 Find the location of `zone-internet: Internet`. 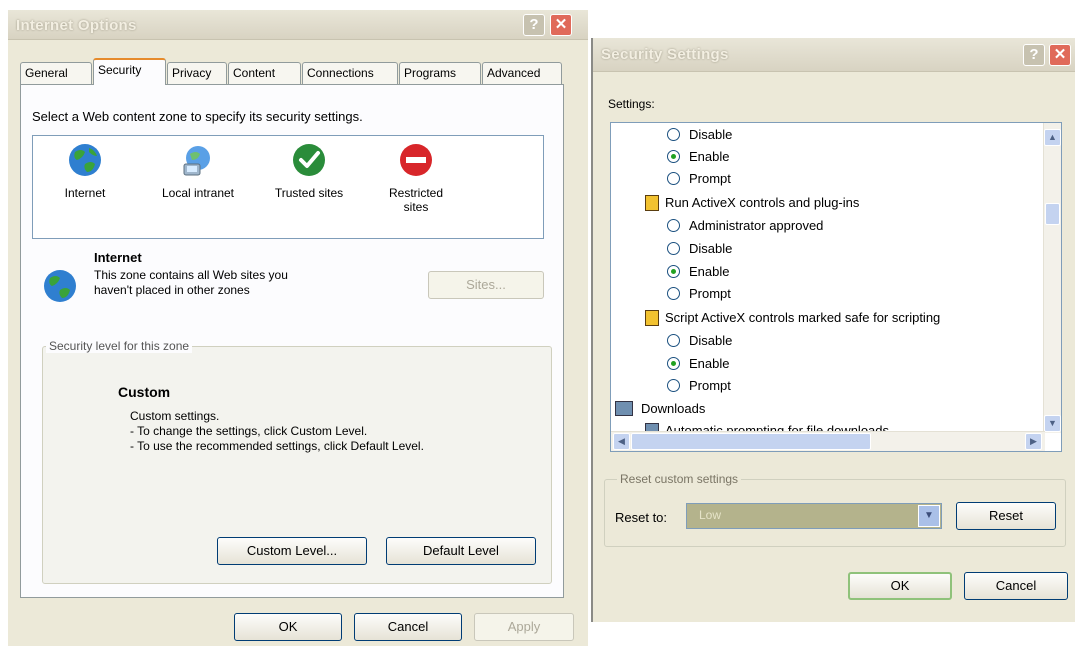

zone-internet: Internet is located at coordinates (85, 171).